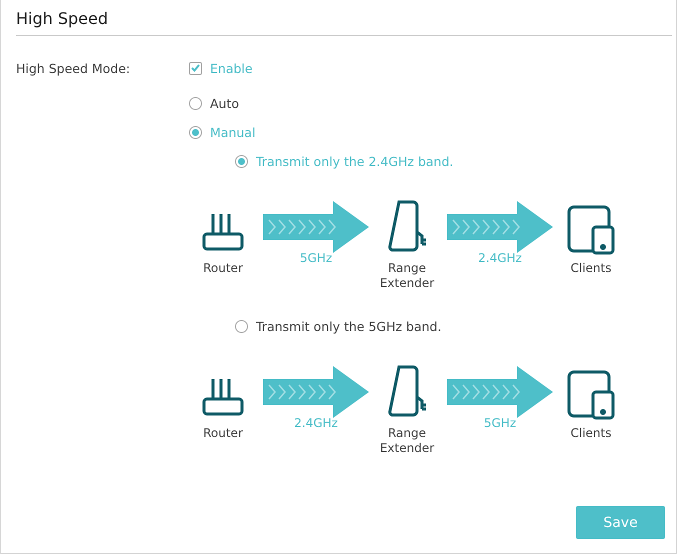 Image resolution: width=679 pixels, height=556 pixels. Describe the element at coordinates (233, 132) in the screenshot. I see `radio-label: Manual` at that location.